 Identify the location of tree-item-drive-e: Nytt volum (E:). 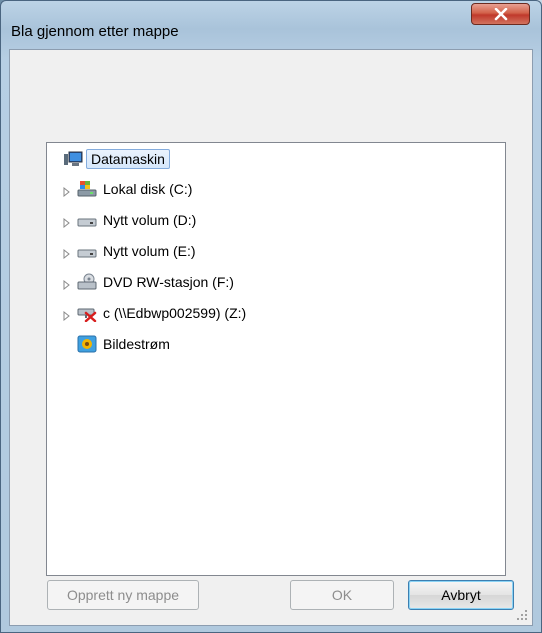
(129, 251).